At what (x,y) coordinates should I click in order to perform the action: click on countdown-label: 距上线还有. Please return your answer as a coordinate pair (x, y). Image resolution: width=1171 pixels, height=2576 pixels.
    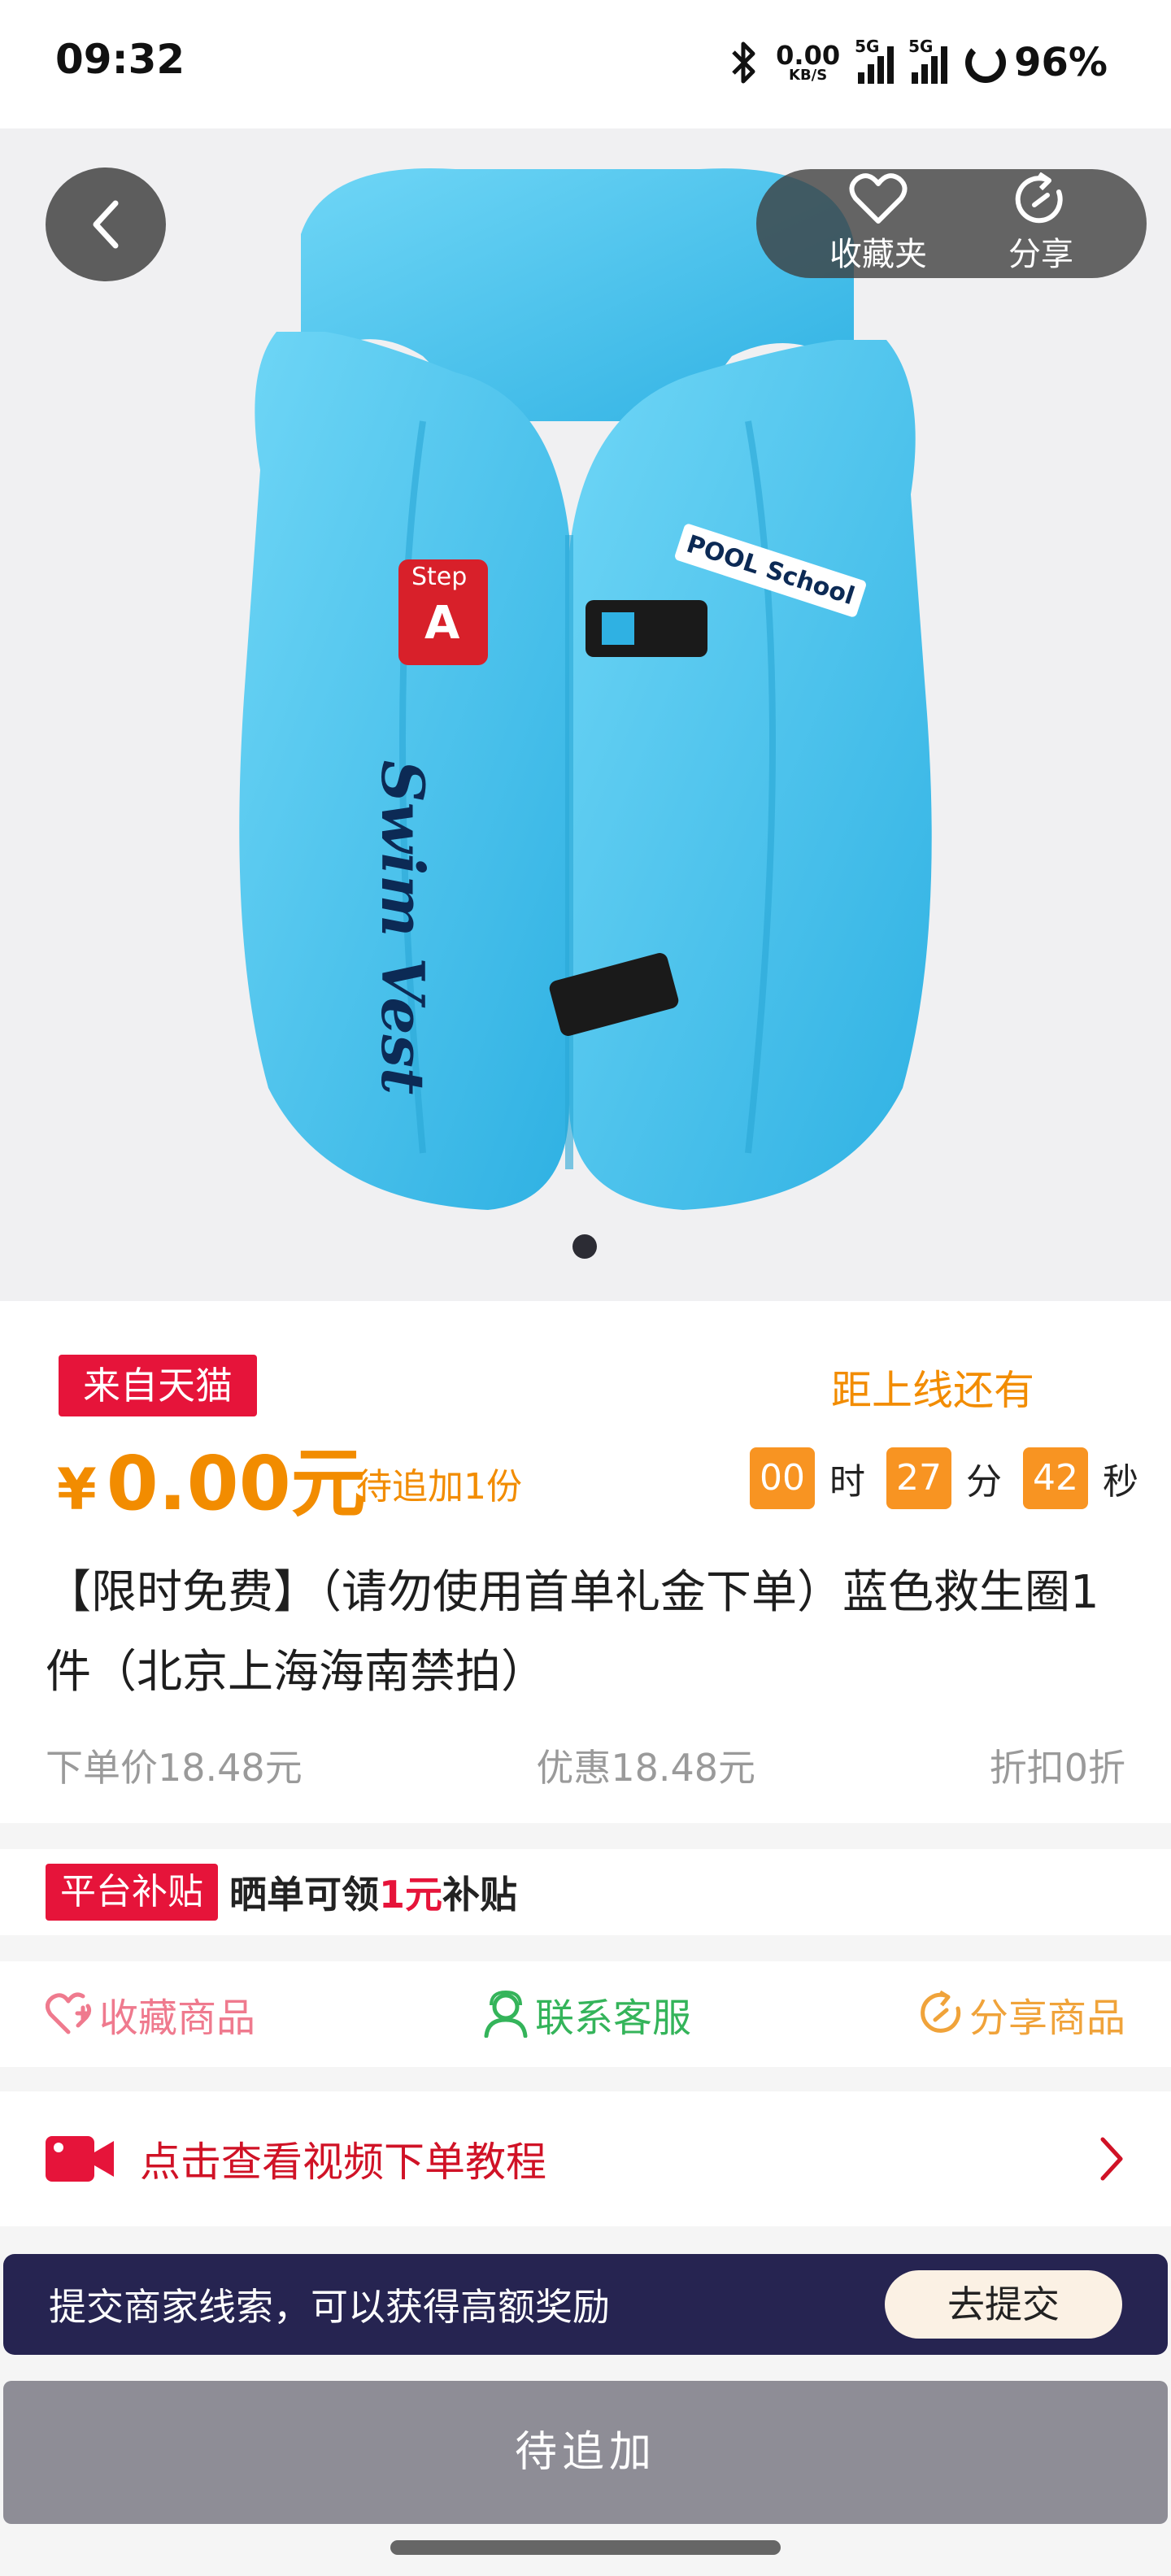
    Looking at the image, I should click on (932, 1390).